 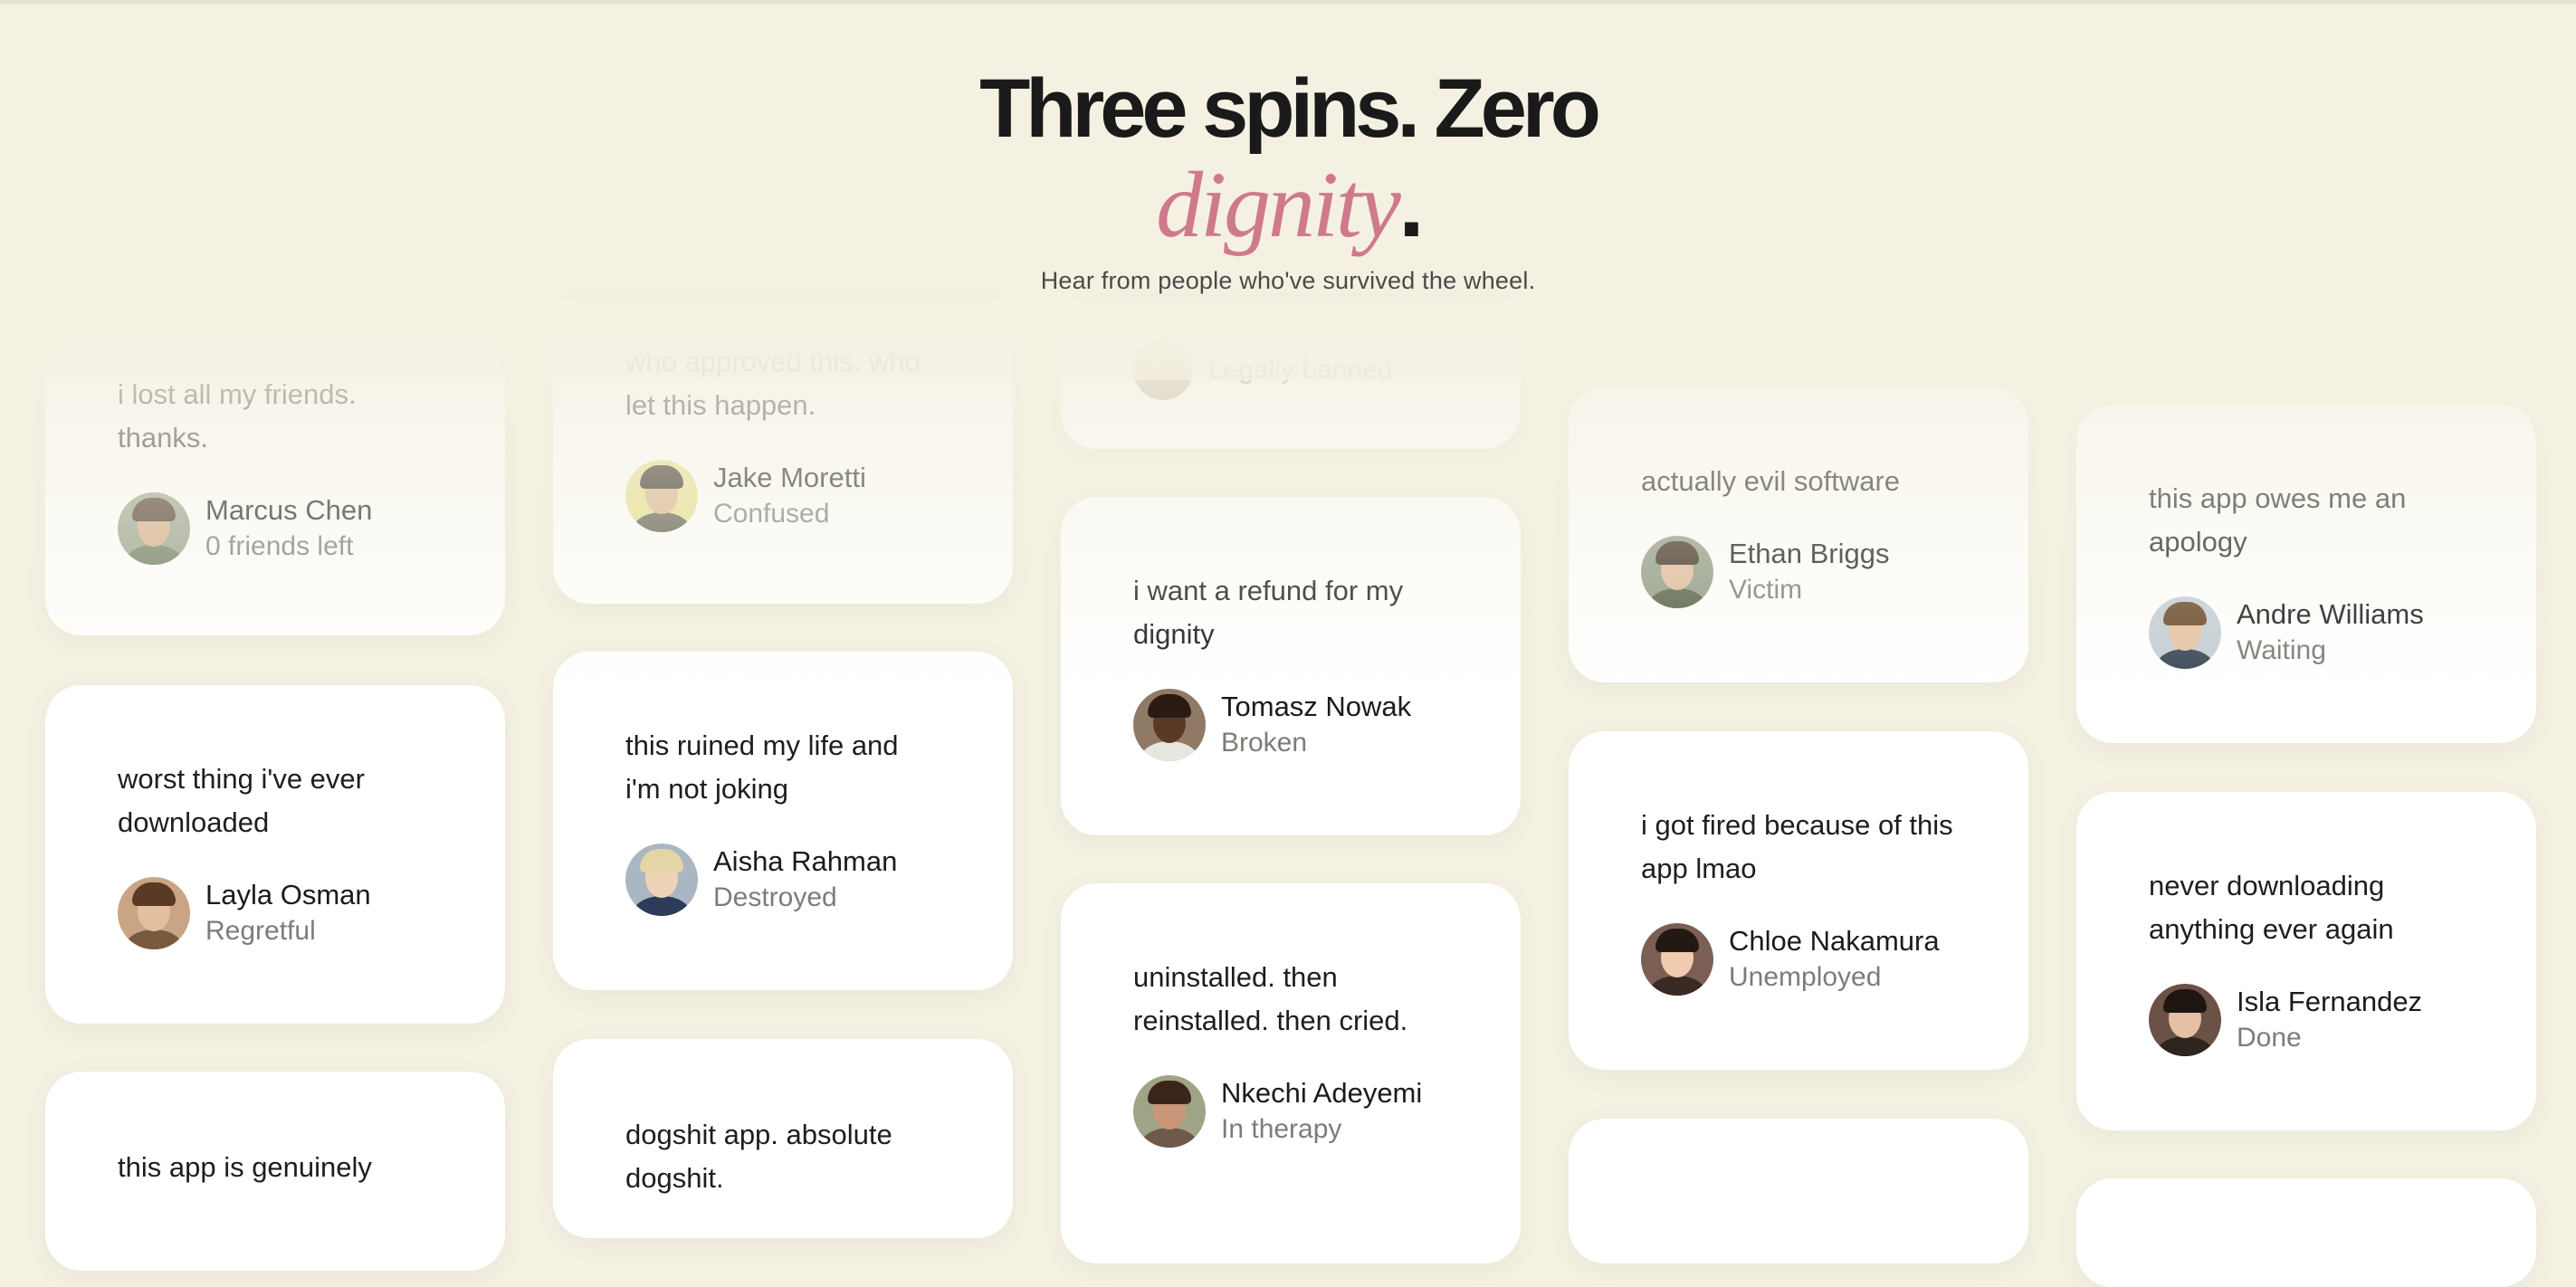 I want to click on author-name: Ethan Briggs, so click(x=1810, y=553).